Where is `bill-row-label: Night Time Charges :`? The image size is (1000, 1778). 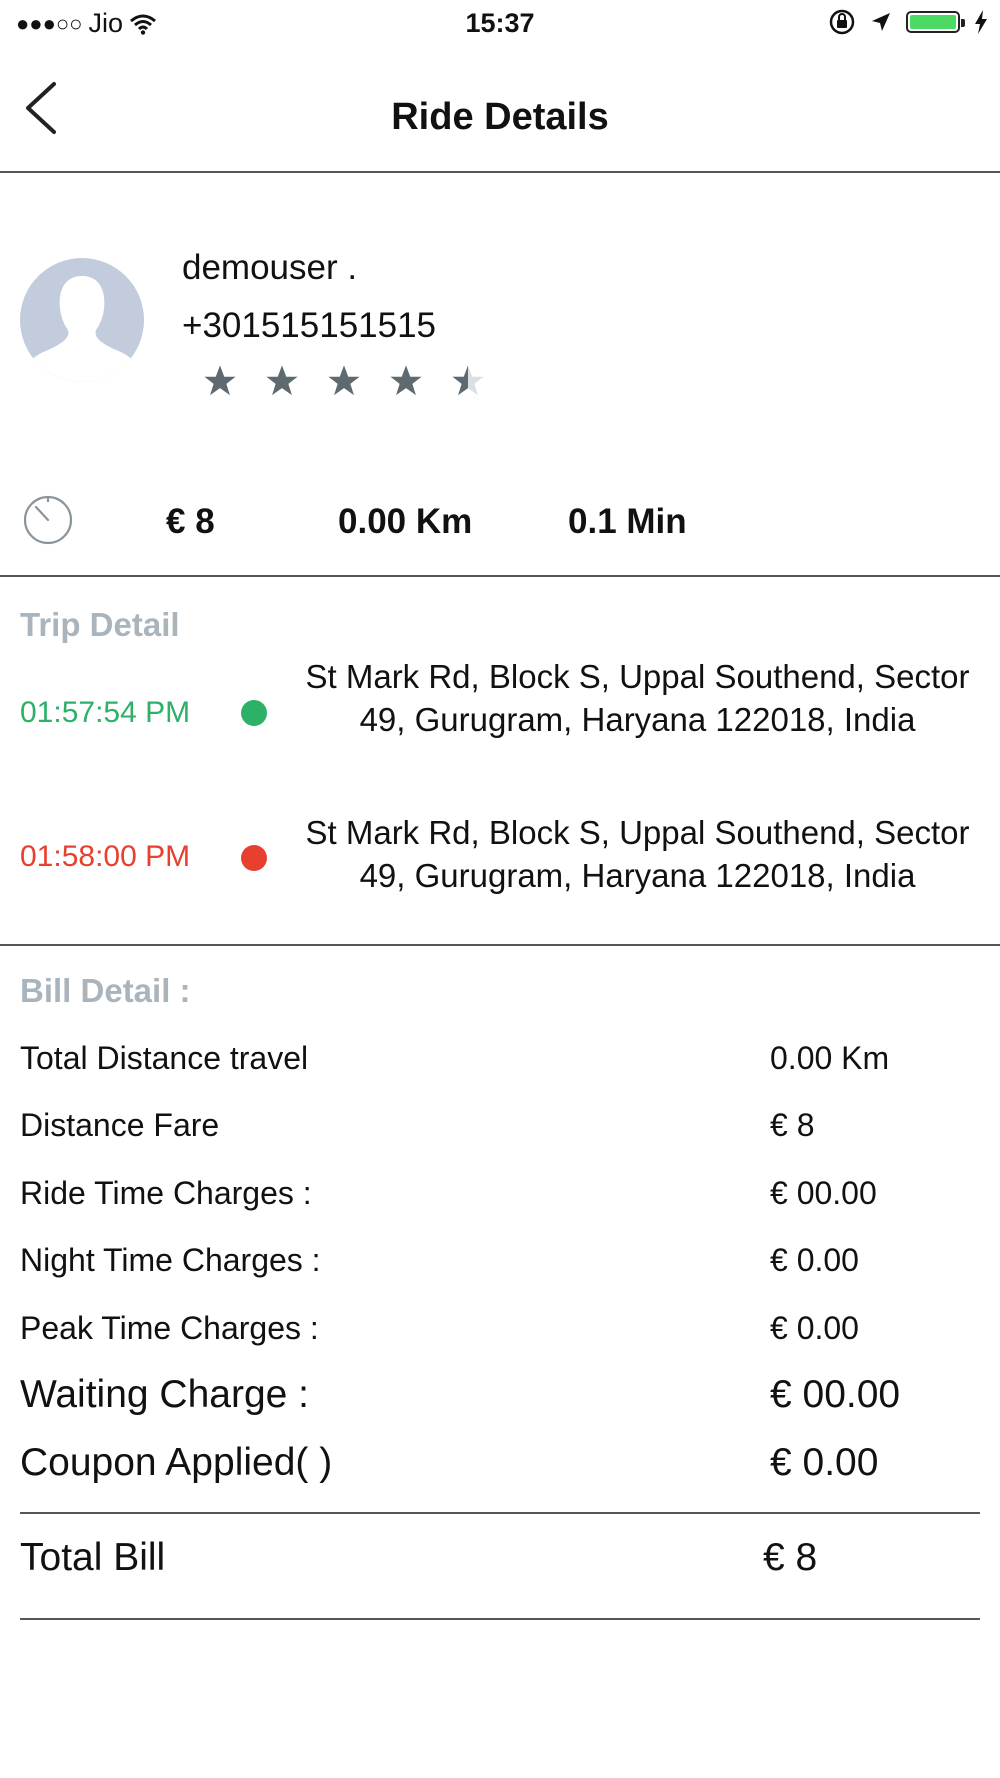
bill-row-label: Night Time Charges : is located at coordinates (170, 1260).